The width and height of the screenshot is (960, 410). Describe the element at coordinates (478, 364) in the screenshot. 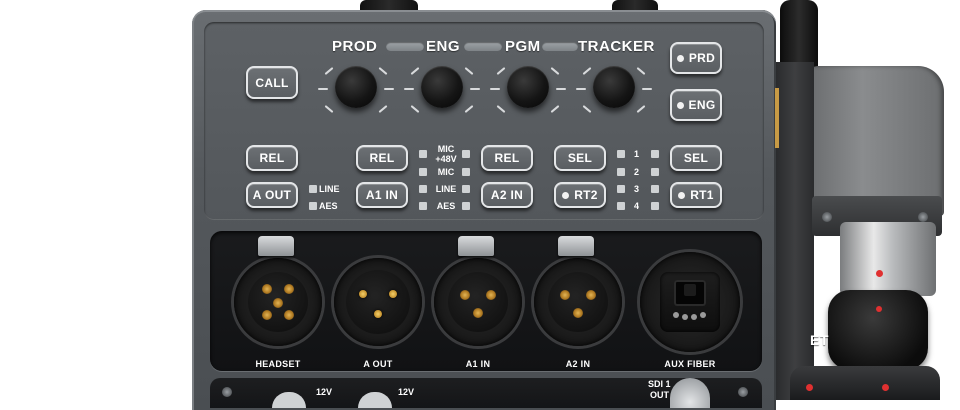

I see `a1-in-label: A1 IN` at that location.